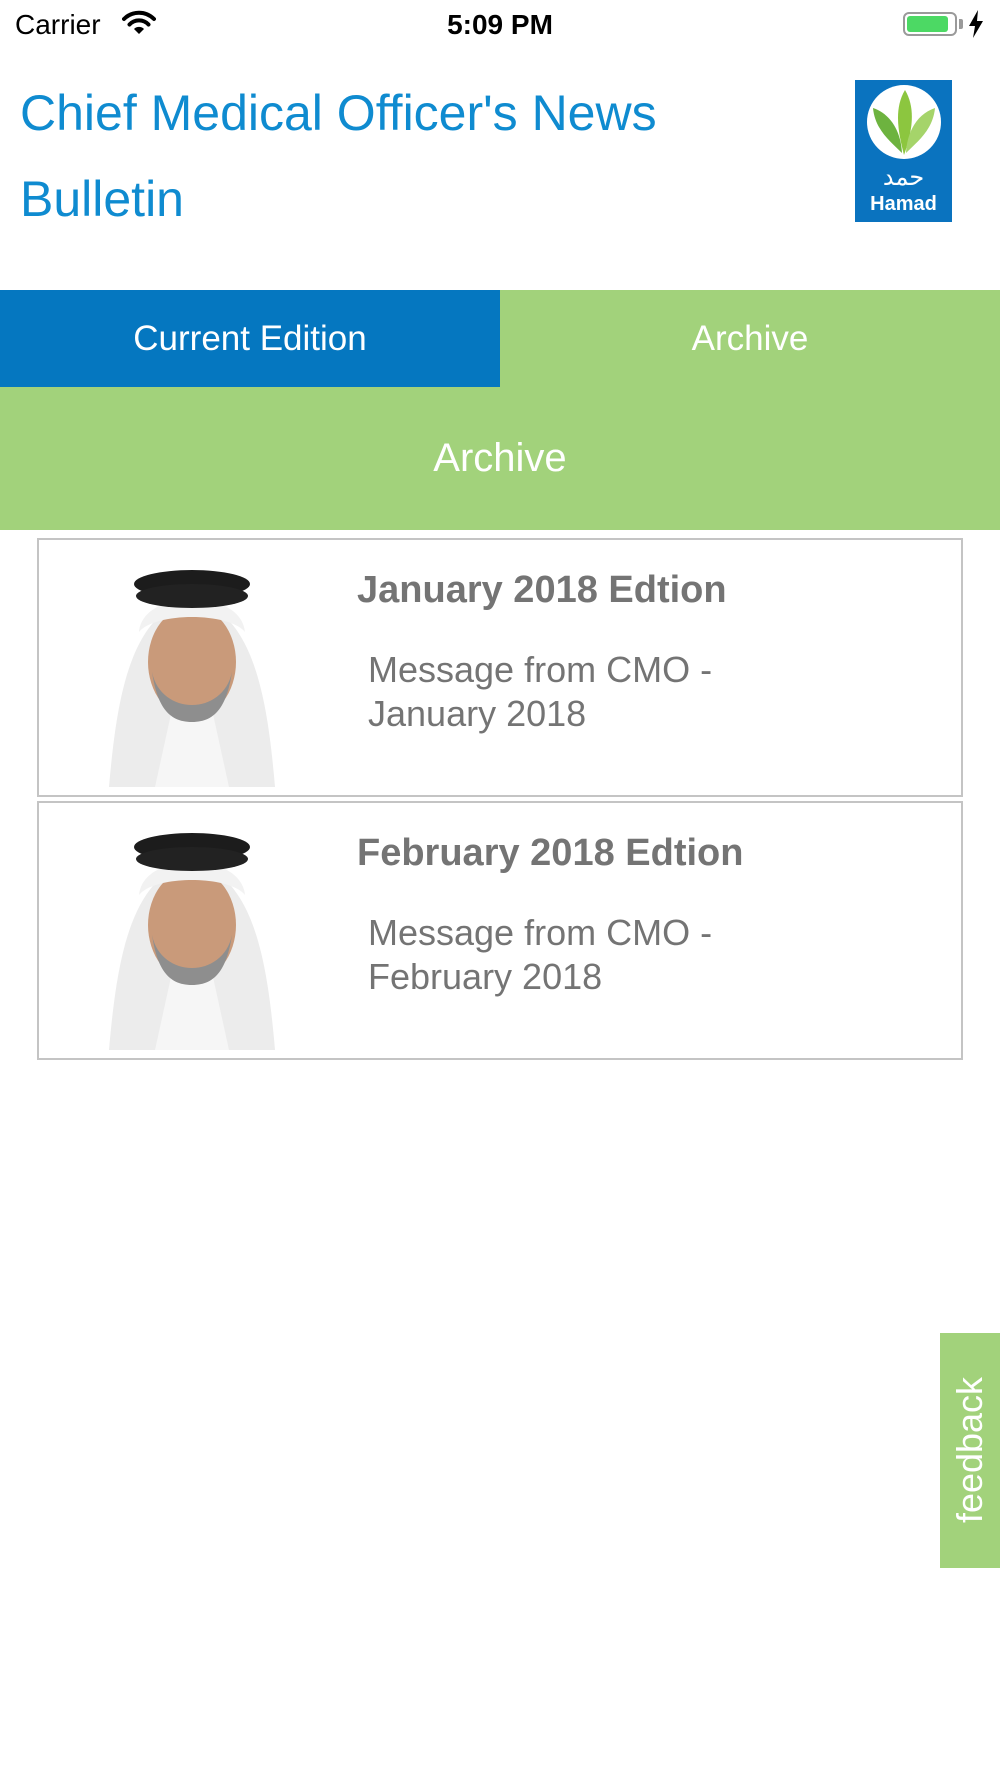 The height and width of the screenshot is (1778, 1000). What do you see at coordinates (540, 691) in the screenshot?
I see `edition-message: Message from CMO - January 2018` at bounding box center [540, 691].